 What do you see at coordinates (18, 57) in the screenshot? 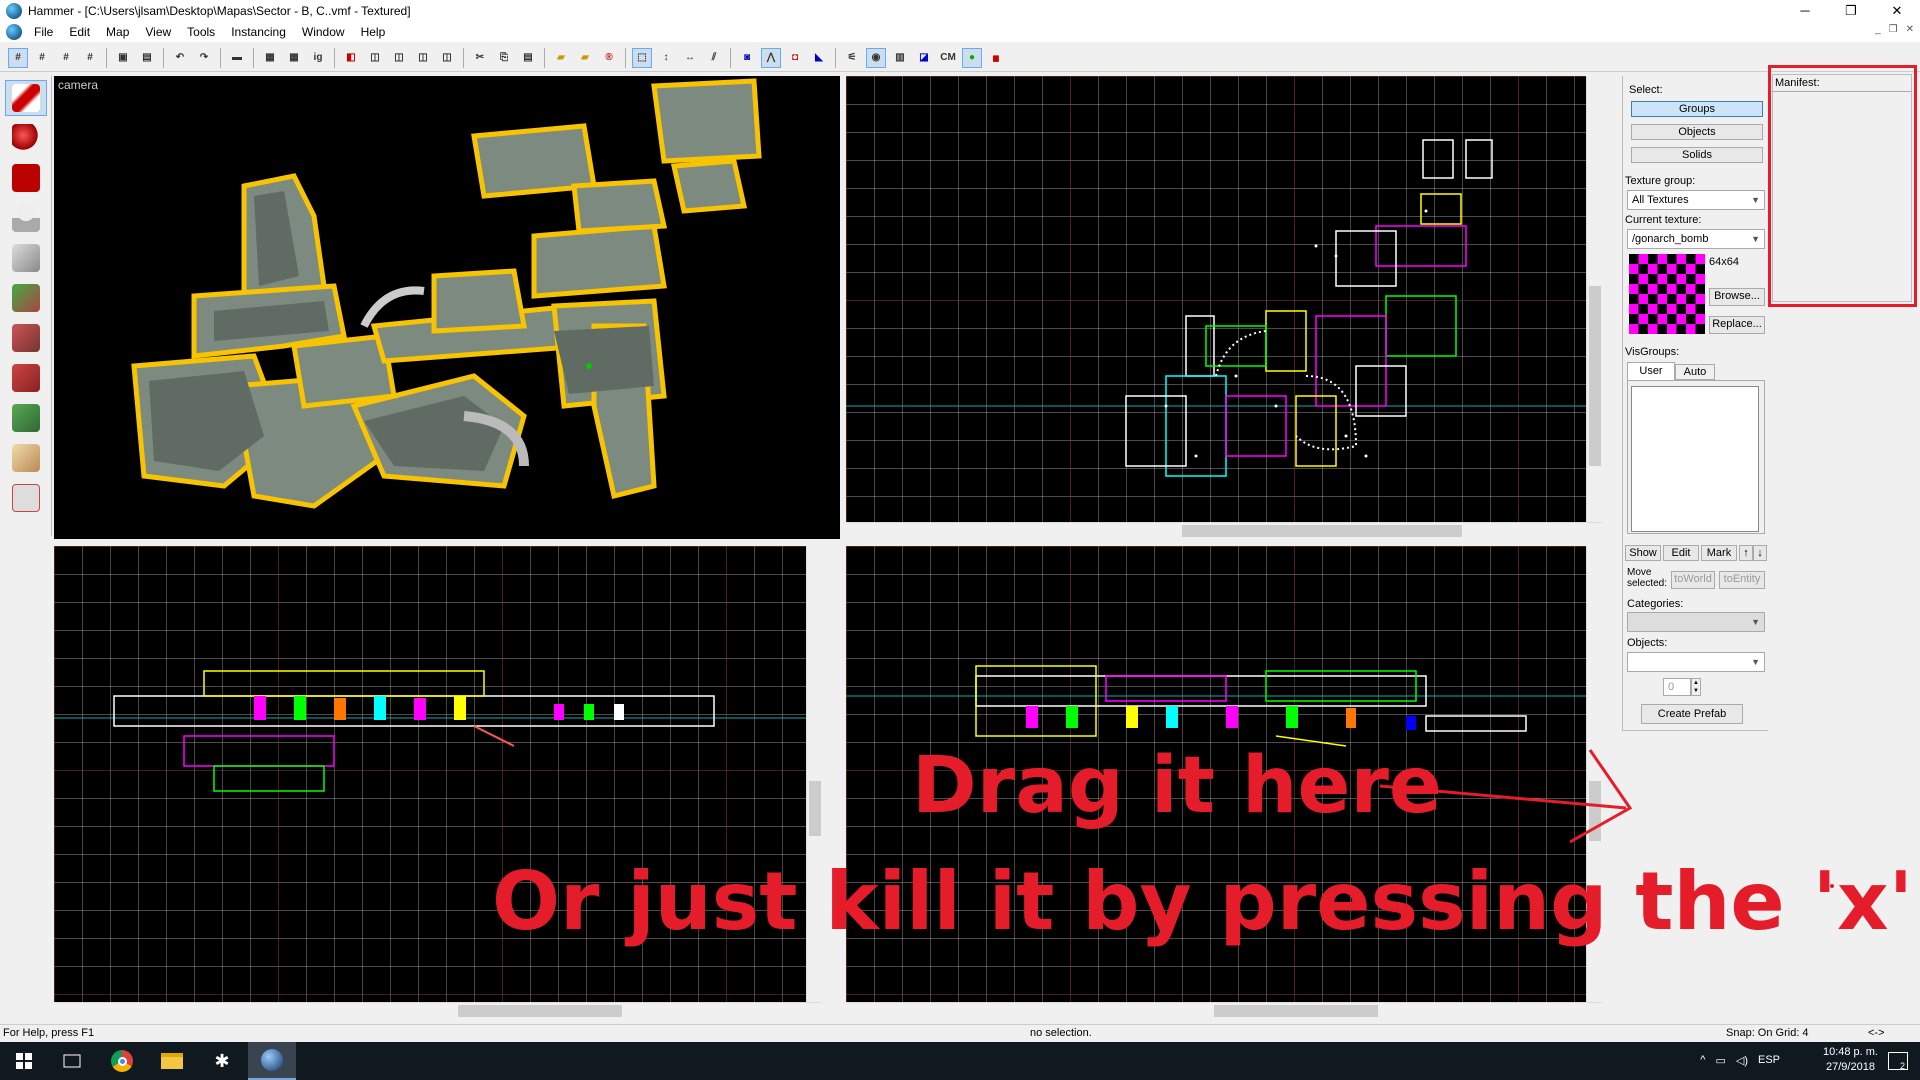
I see `grid-toggle-icon: #` at bounding box center [18, 57].